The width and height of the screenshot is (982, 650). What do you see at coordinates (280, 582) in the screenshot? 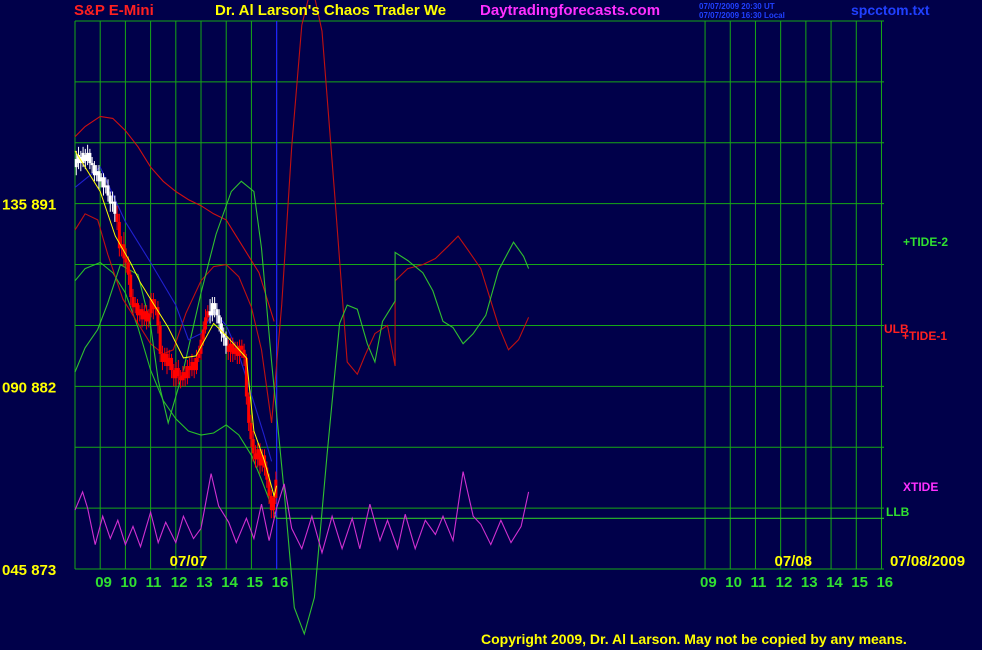
I see `x-tick-label-7: 16` at bounding box center [280, 582].